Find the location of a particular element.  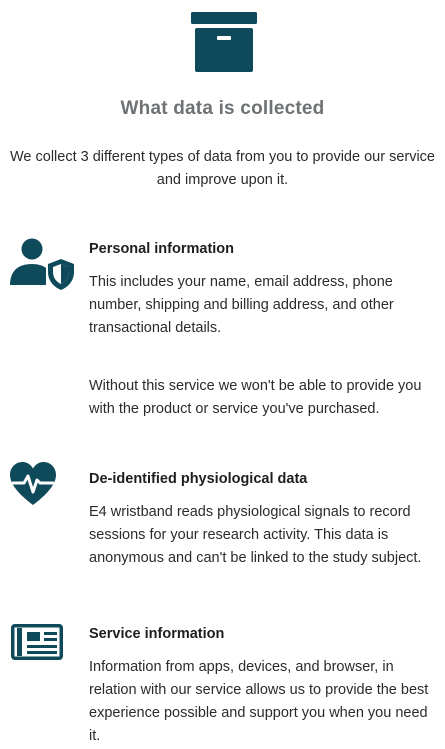

heart-pulse-icon is located at coordinates (33, 483).